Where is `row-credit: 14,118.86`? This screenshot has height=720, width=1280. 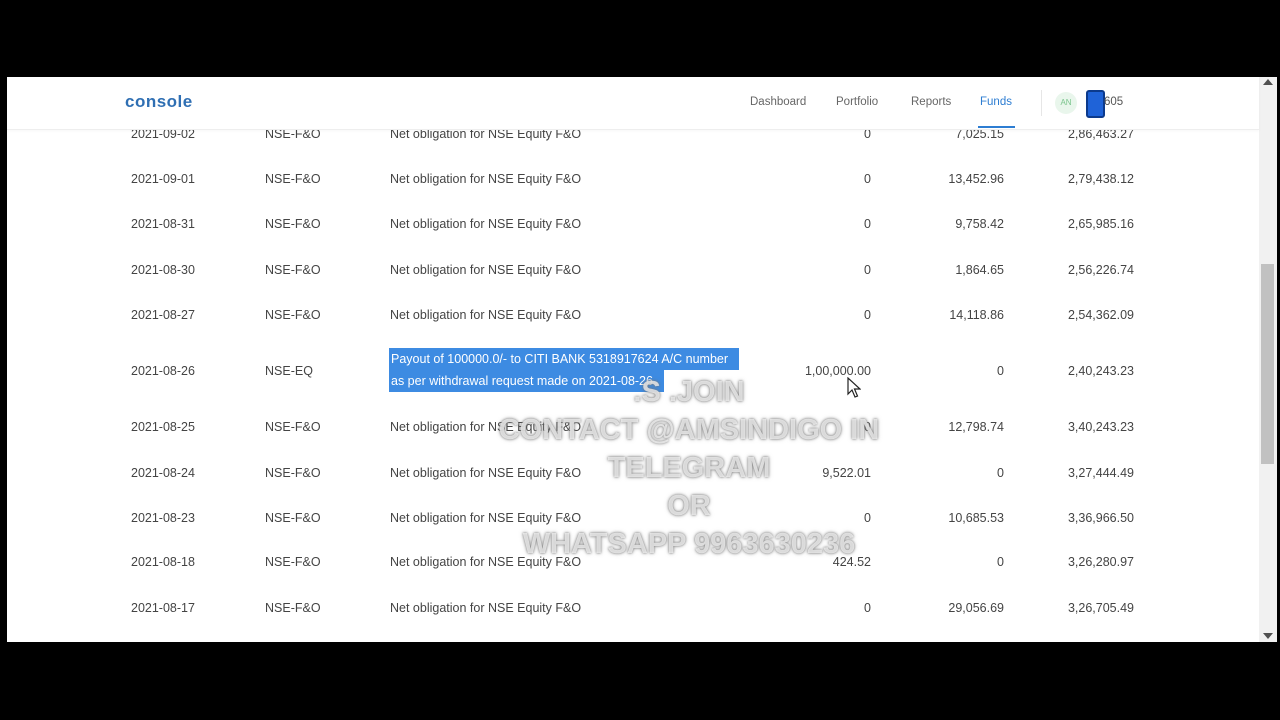 row-credit: 14,118.86 is located at coordinates (976, 315).